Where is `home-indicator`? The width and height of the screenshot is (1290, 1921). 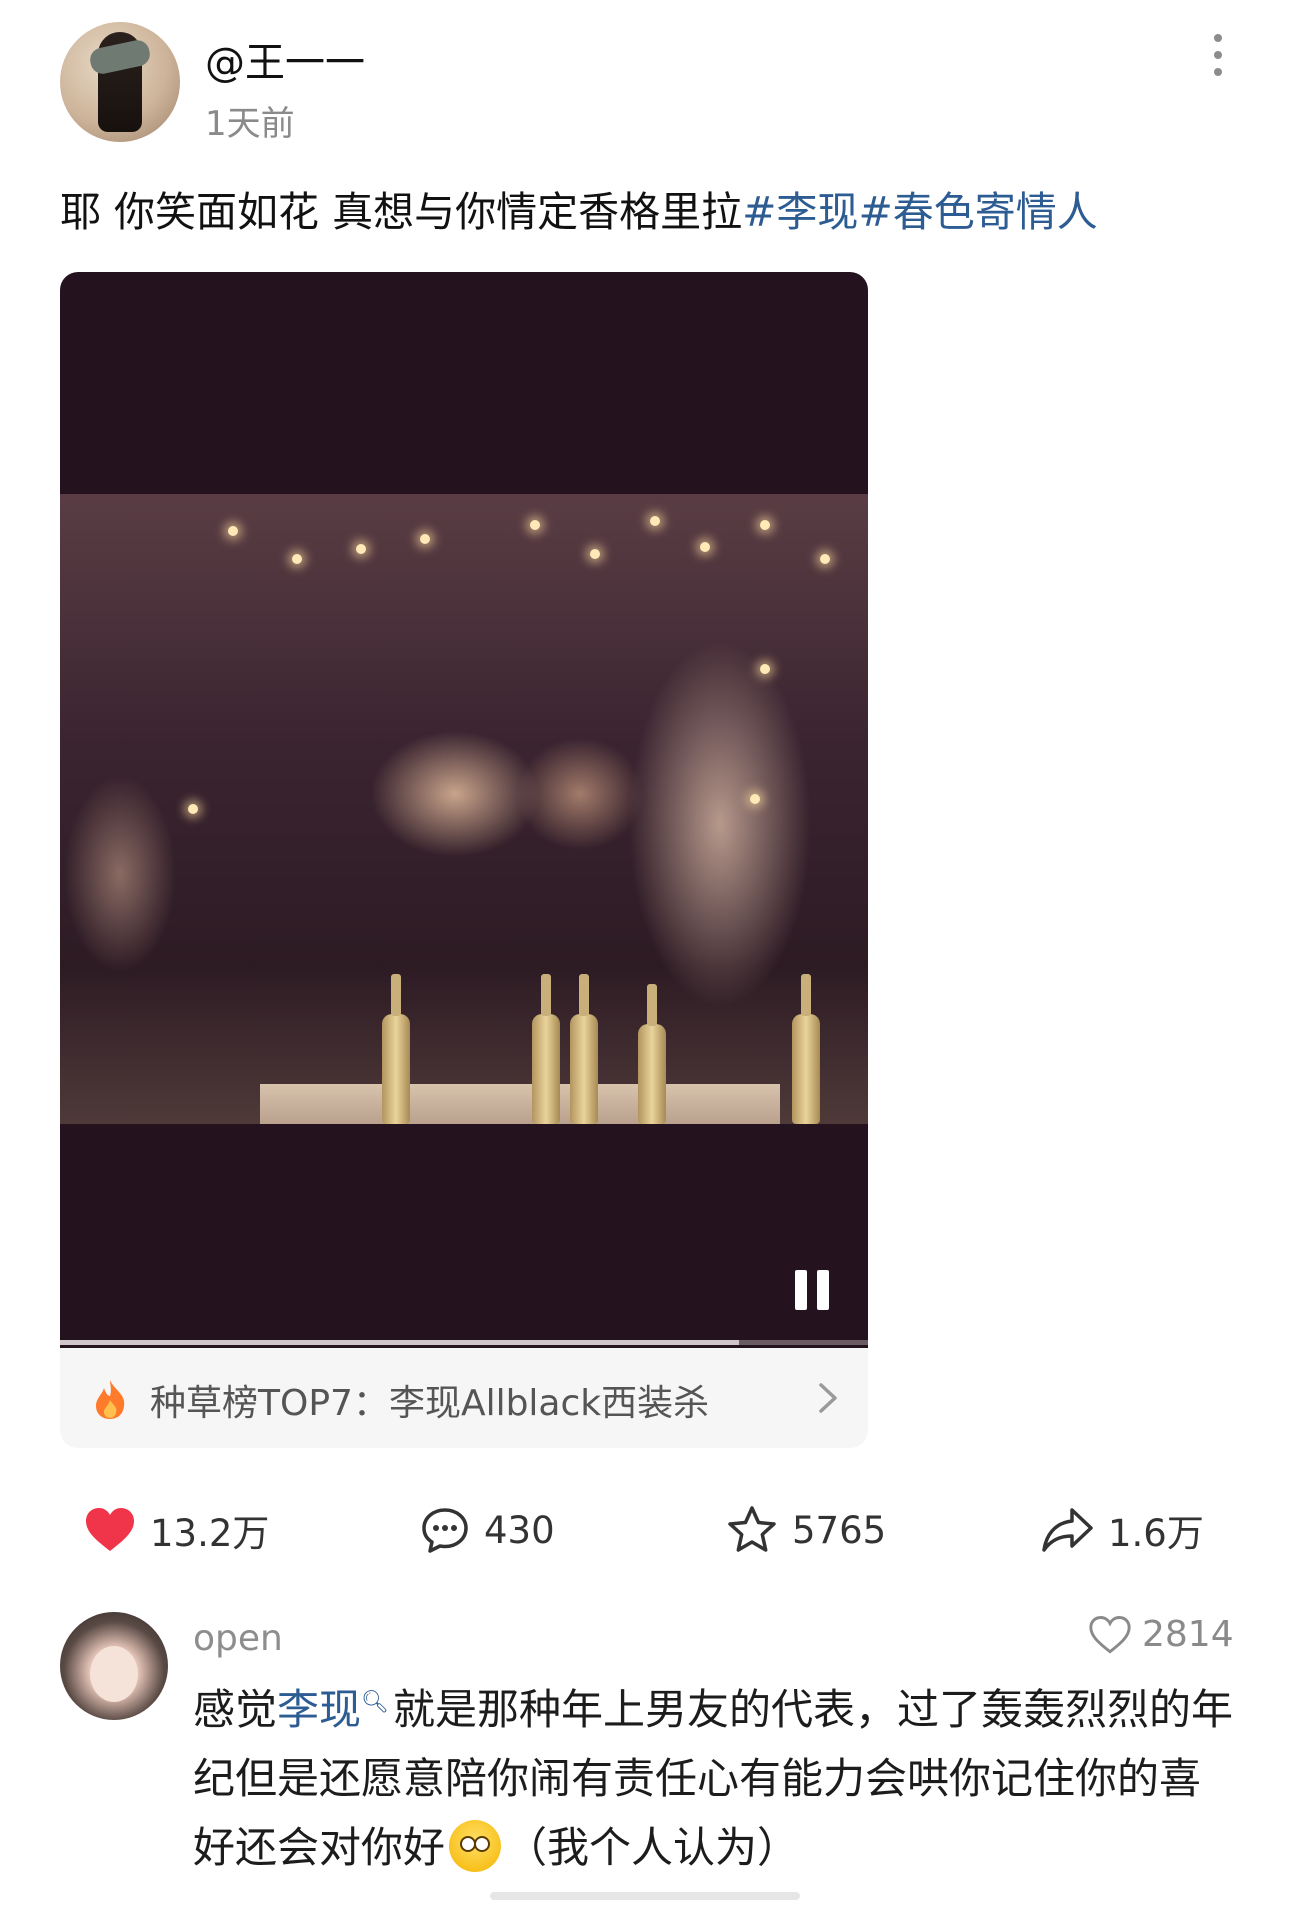
home-indicator is located at coordinates (645, 1896).